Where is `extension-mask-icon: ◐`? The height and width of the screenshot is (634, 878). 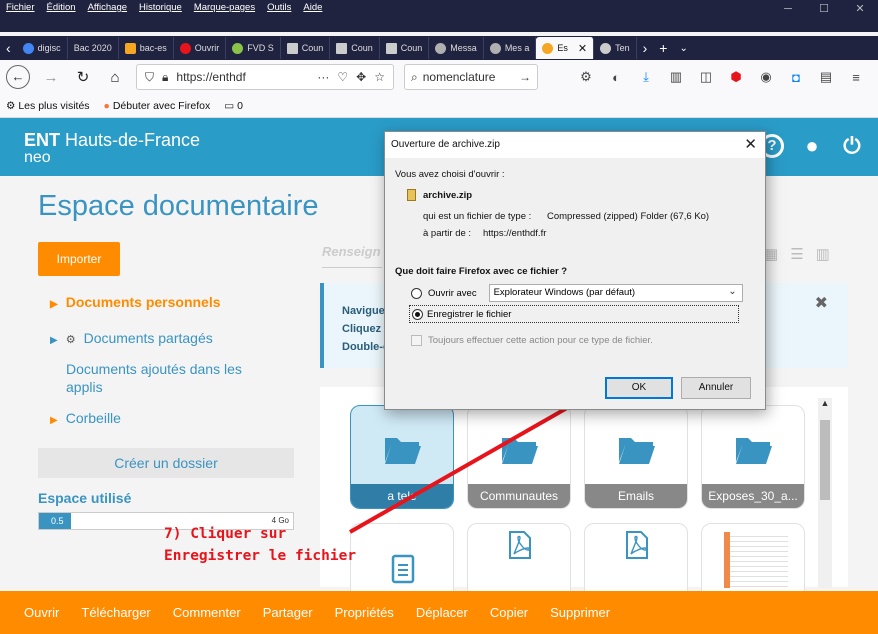 extension-mask-icon: ◐ is located at coordinates (616, 77).